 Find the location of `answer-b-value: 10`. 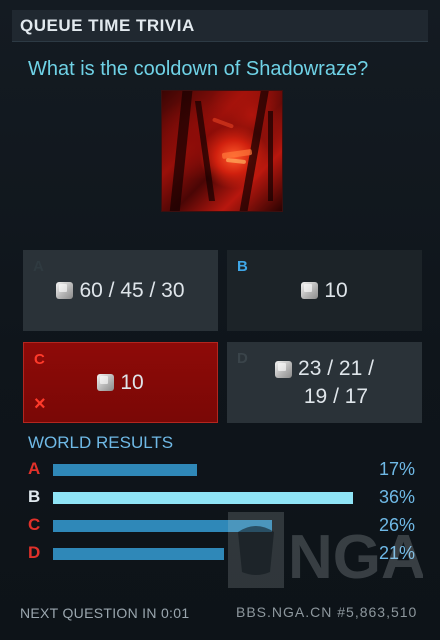

answer-b-value: 10 is located at coordinates (336, 290).